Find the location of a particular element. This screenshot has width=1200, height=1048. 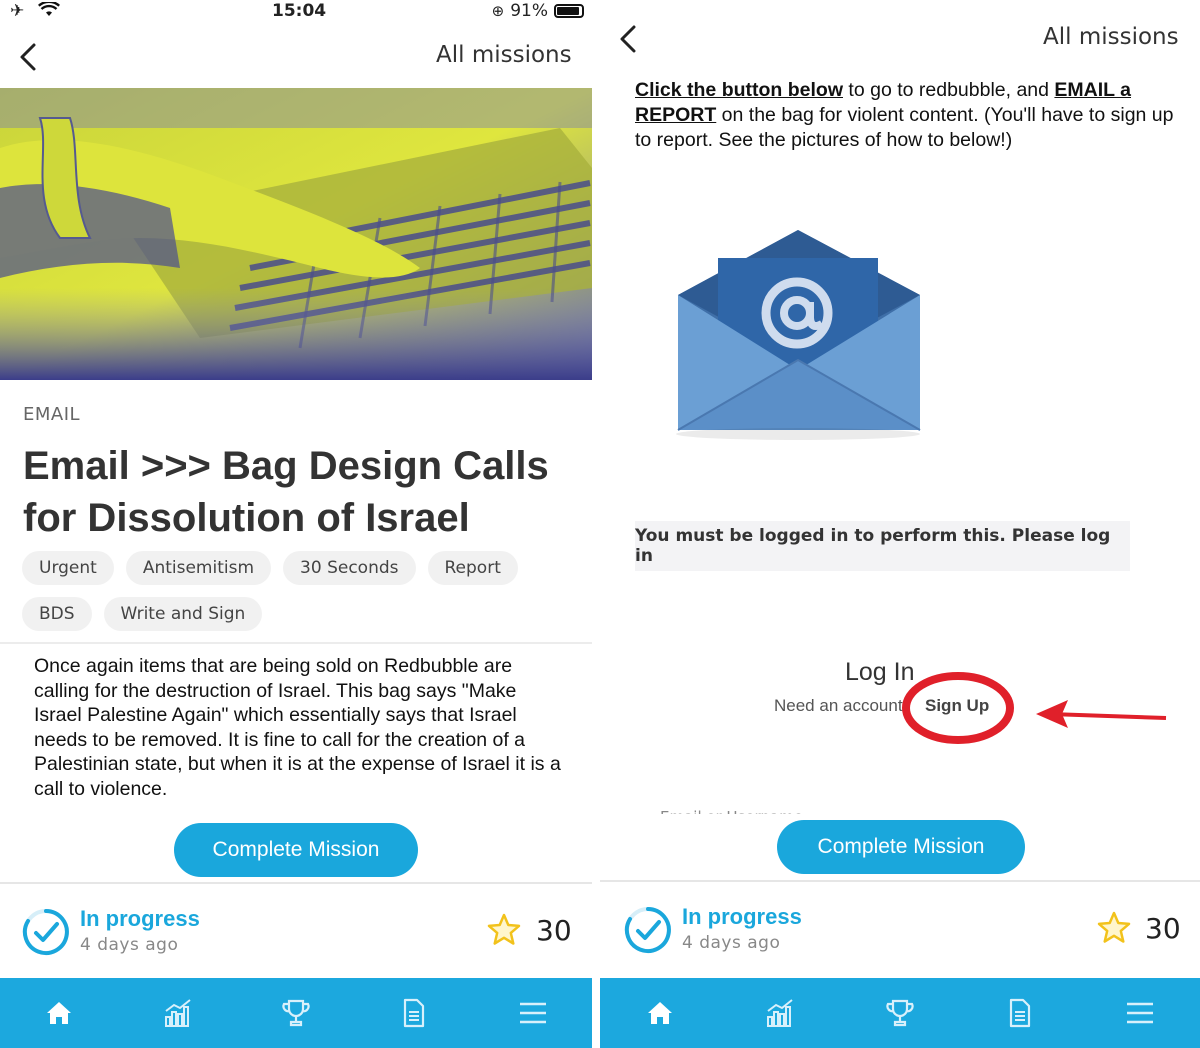

status-bar: ✈ 15:04 ⊕ 91% is located at coordinates (296, 13).